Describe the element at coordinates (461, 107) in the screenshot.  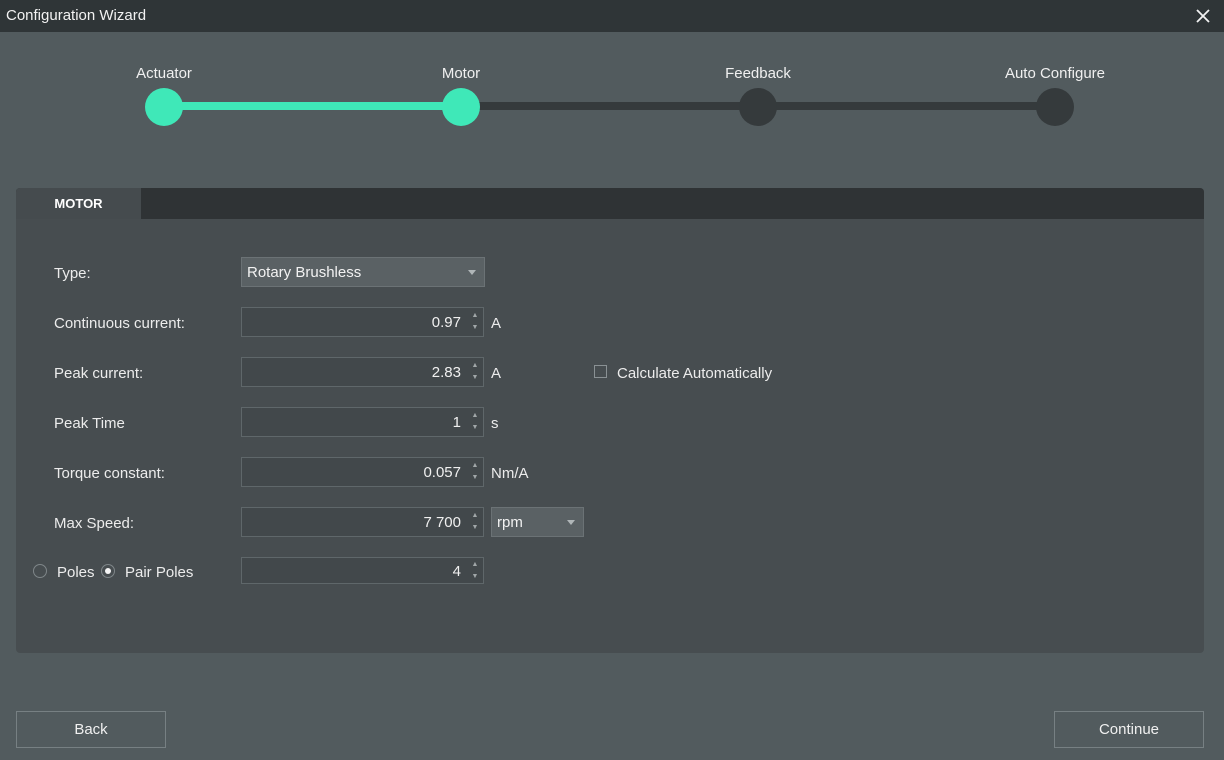
I see `step-node-motor` at that location.